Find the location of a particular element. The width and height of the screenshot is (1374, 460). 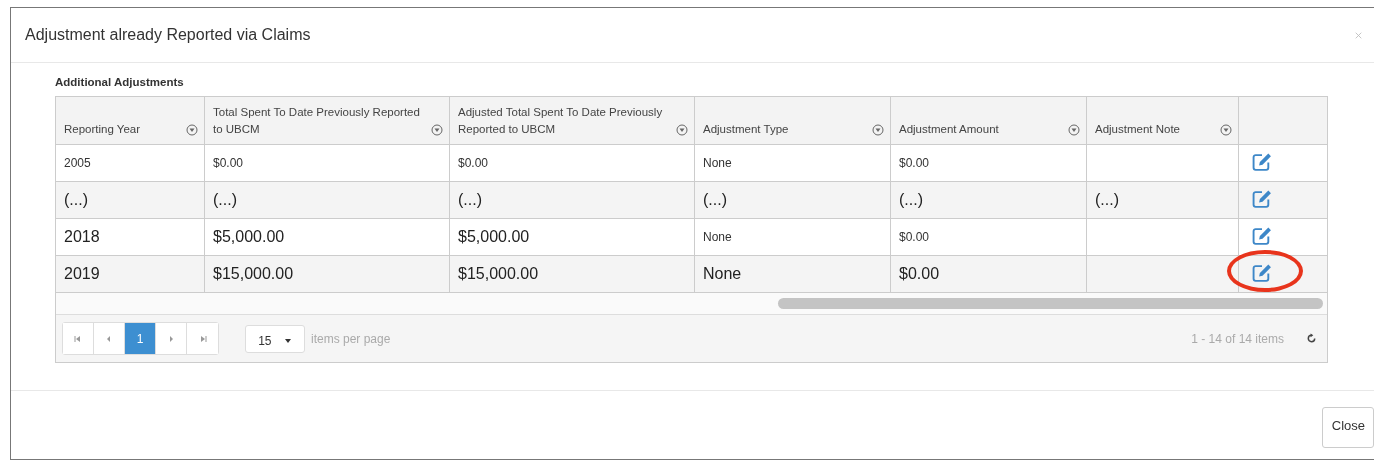

column-header: Adjustment Note is located at coordinates (1137, 129).